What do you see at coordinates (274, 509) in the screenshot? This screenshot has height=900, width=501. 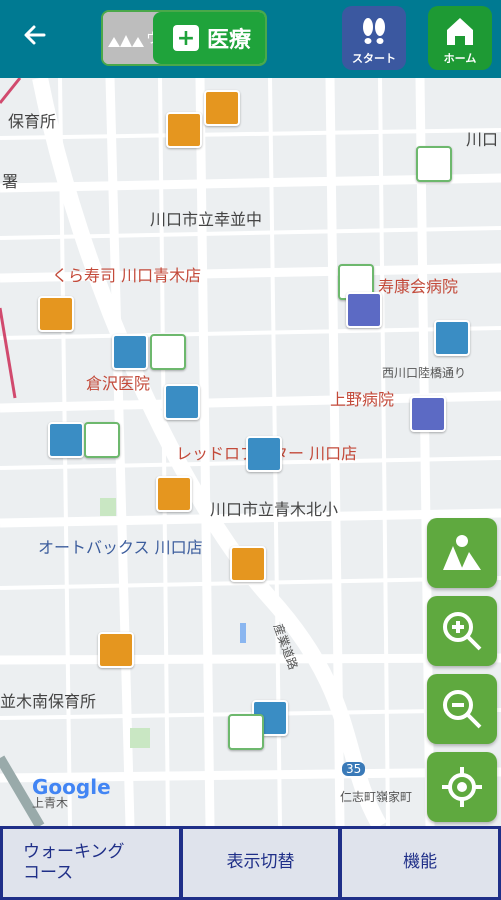 I see `label-aoki-kita: 川口市立青木北小` at bounding box center [274, 509].